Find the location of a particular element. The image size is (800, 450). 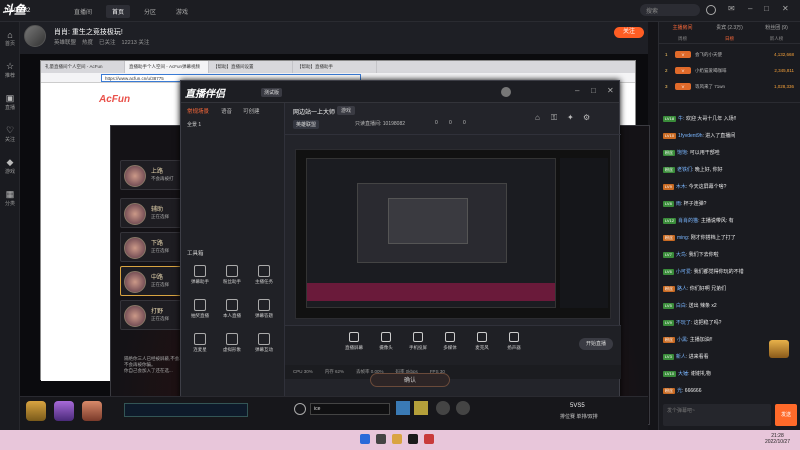

right-tab: 粉丝团 (9) is located at coordinates (776, 28).